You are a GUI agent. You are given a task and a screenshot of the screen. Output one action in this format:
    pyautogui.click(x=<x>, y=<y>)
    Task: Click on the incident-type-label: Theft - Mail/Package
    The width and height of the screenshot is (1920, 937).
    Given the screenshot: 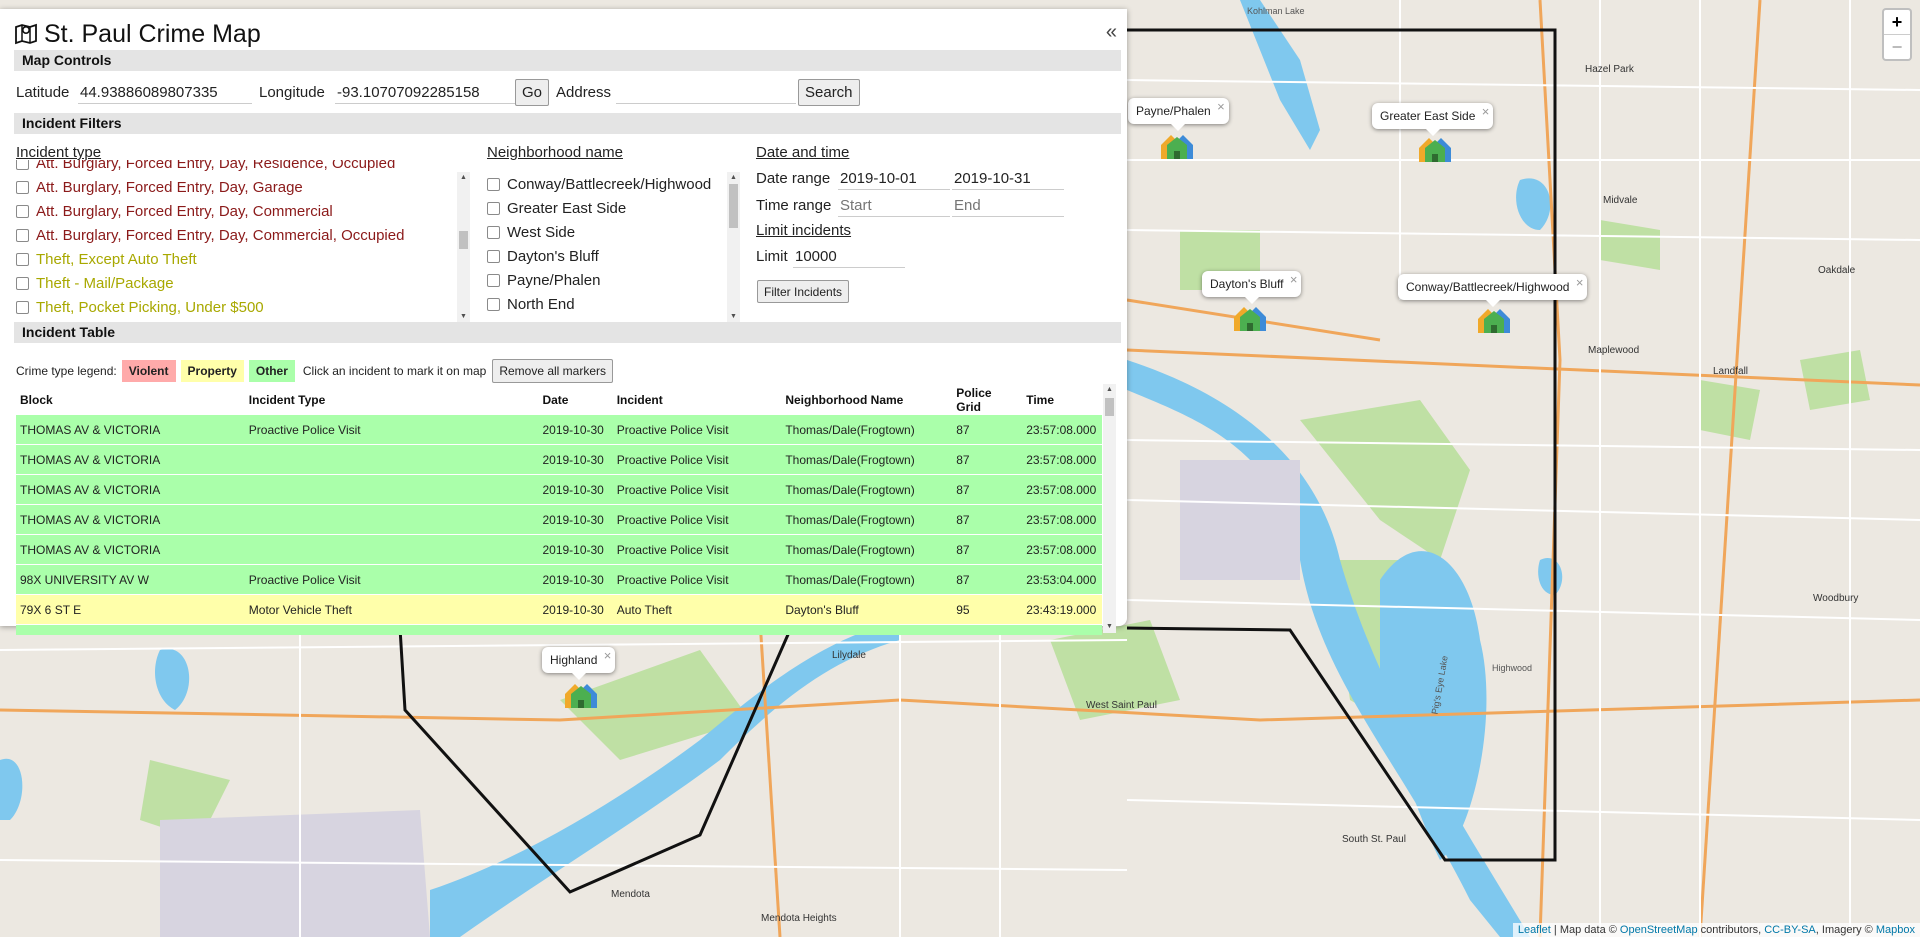 What is the action you would take?
    pyautogui.click(x=105, y=283)
    